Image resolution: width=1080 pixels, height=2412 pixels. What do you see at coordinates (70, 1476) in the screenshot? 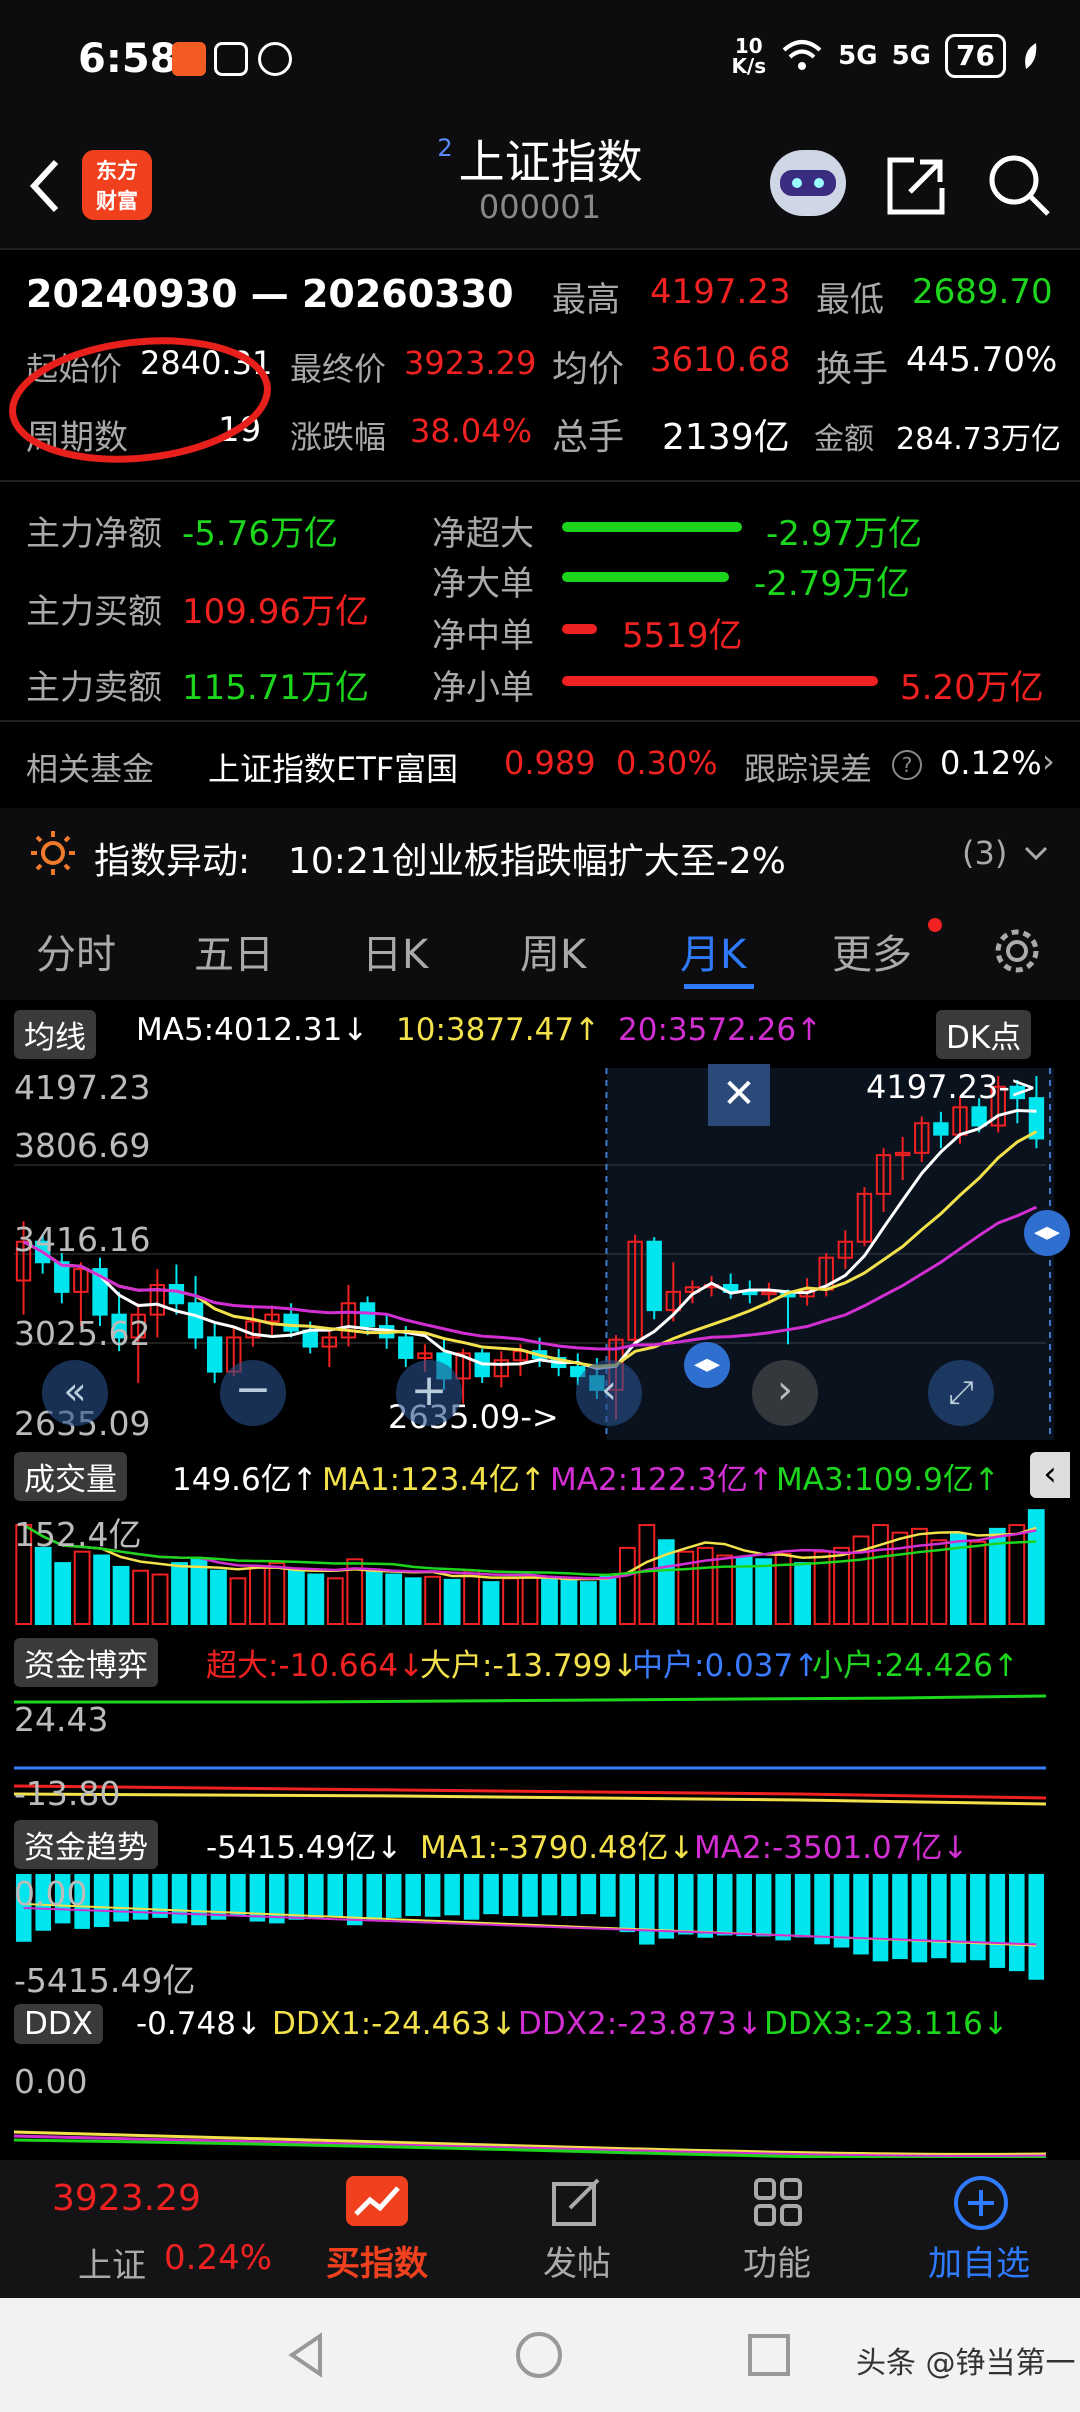
I see `volume-legend-button: 成交量` at bounding box center [70, 1476].